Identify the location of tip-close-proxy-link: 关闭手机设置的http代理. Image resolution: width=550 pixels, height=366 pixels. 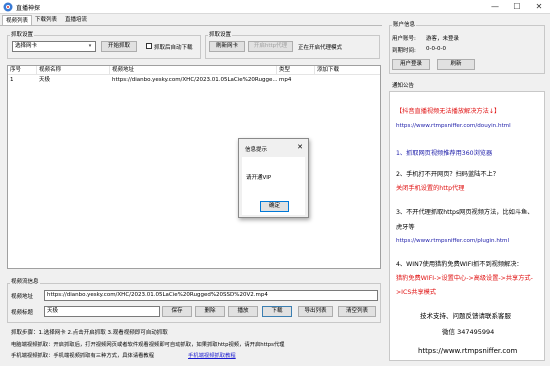
(430, 187).